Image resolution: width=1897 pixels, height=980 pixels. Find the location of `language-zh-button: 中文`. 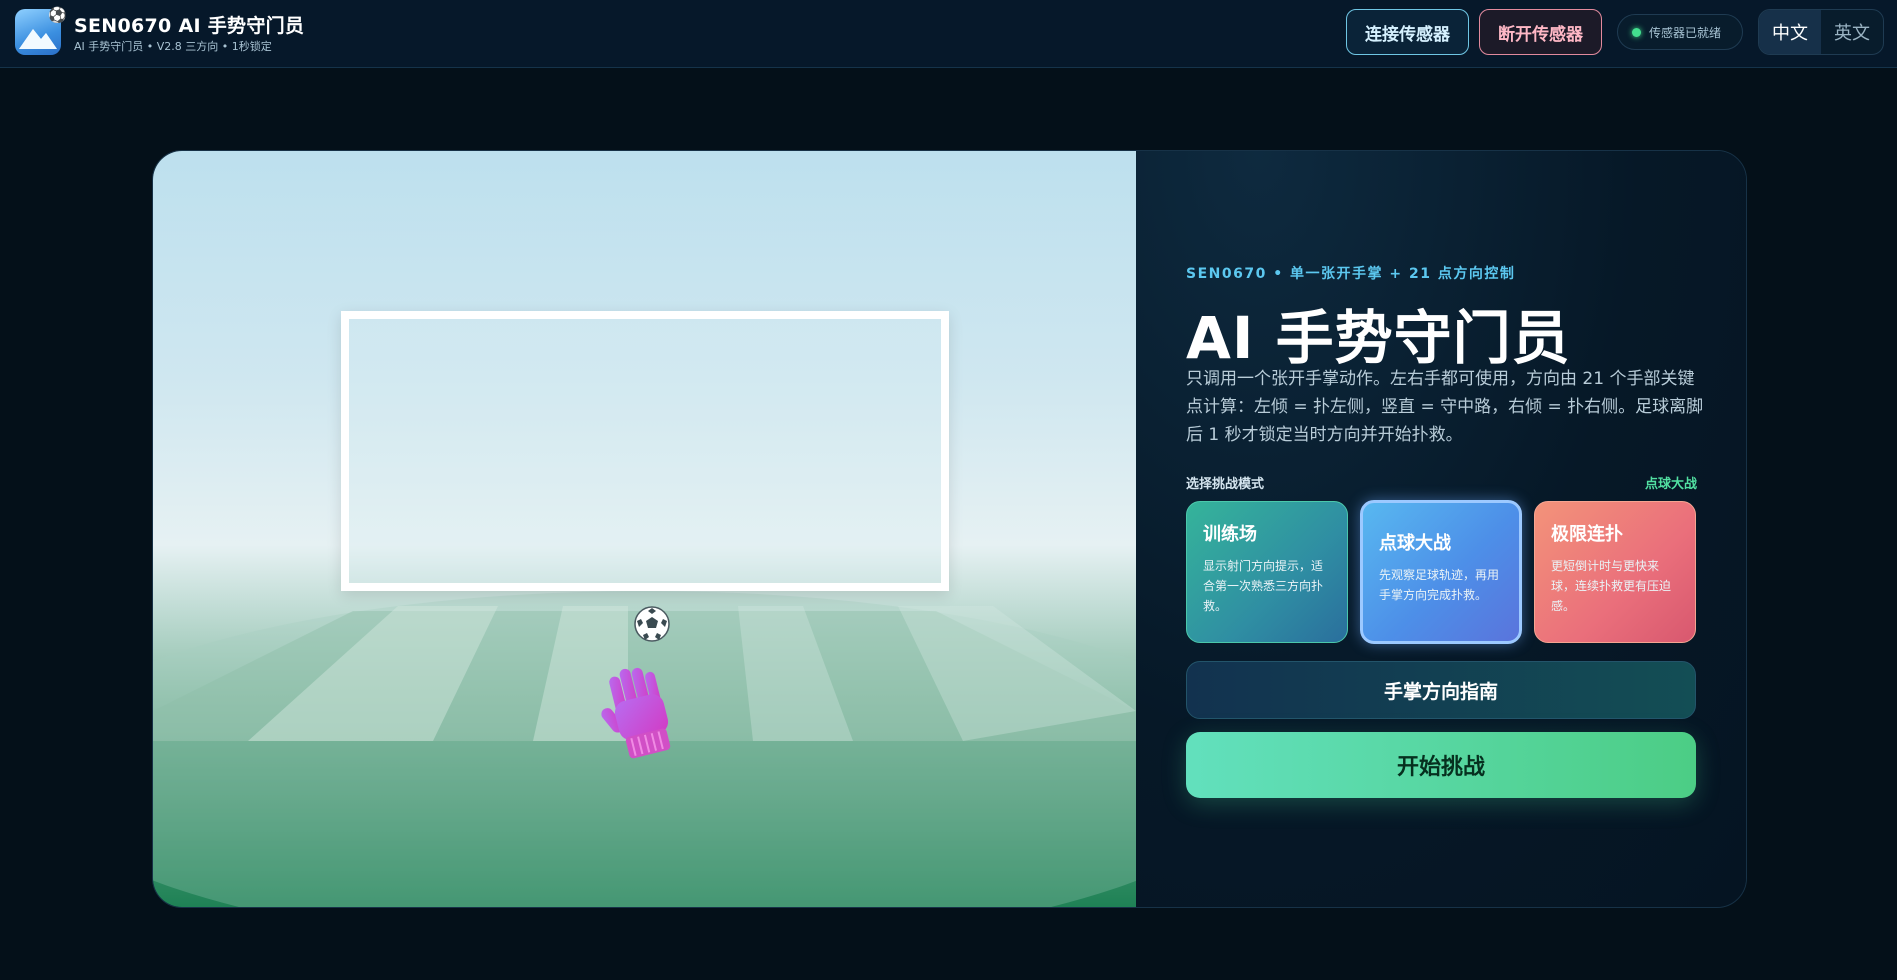

language-zh-button: 中文 is located at coordinates (1790, 32).